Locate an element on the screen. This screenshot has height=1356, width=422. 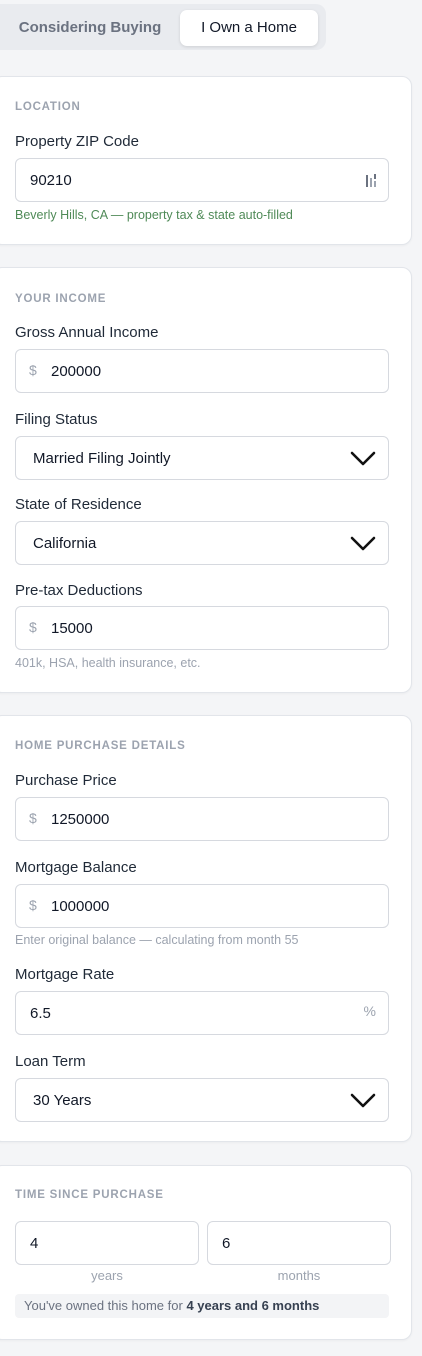
state-select: California is located at coordinates (202, 543).